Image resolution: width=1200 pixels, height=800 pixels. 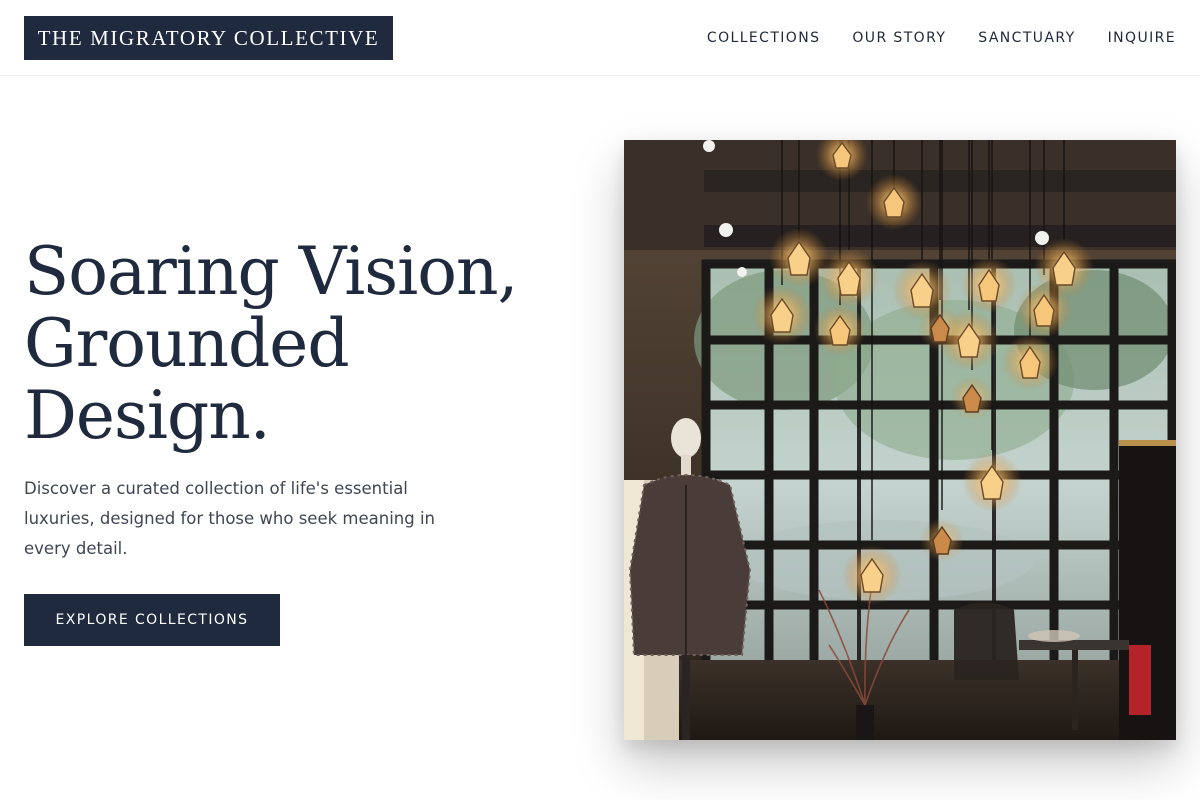 I want to click on main-nav: COLLECTIONS OUR STORY SANCTUARY INQUIRE, so click(x=941, y=38).